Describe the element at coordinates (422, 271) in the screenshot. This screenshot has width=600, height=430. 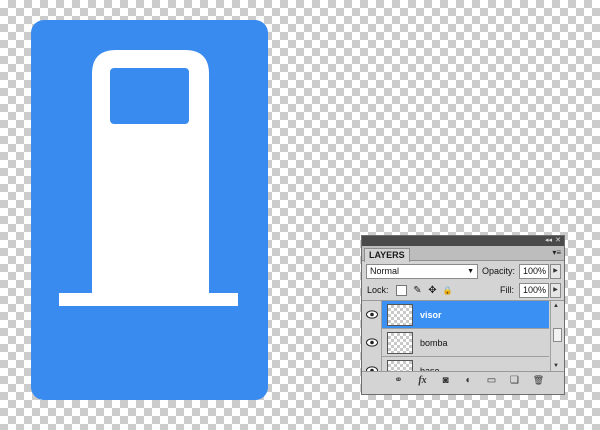
I see `blend-mode-select: Normal ▼` at that location.